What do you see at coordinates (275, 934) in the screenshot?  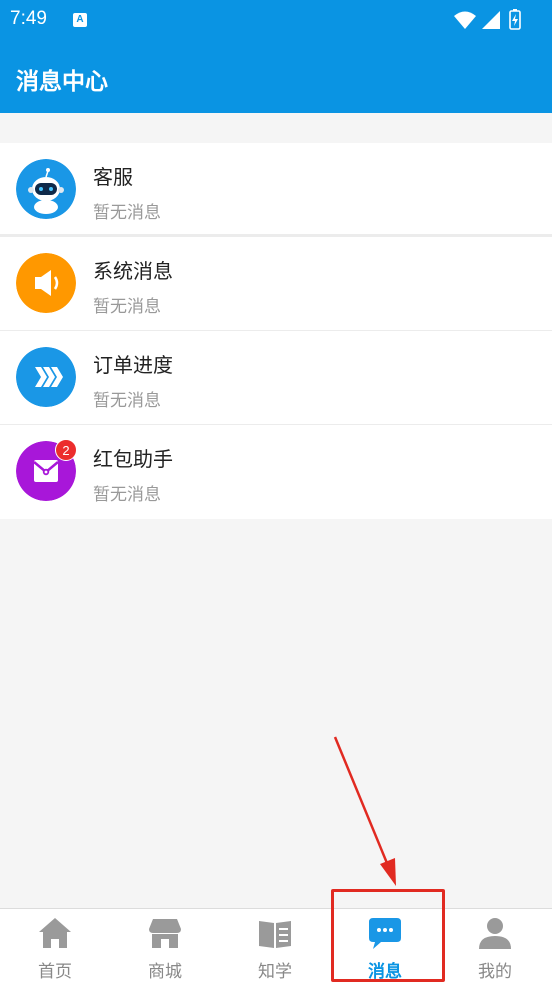 I see `book-icon` at bounding box center [275, 934].